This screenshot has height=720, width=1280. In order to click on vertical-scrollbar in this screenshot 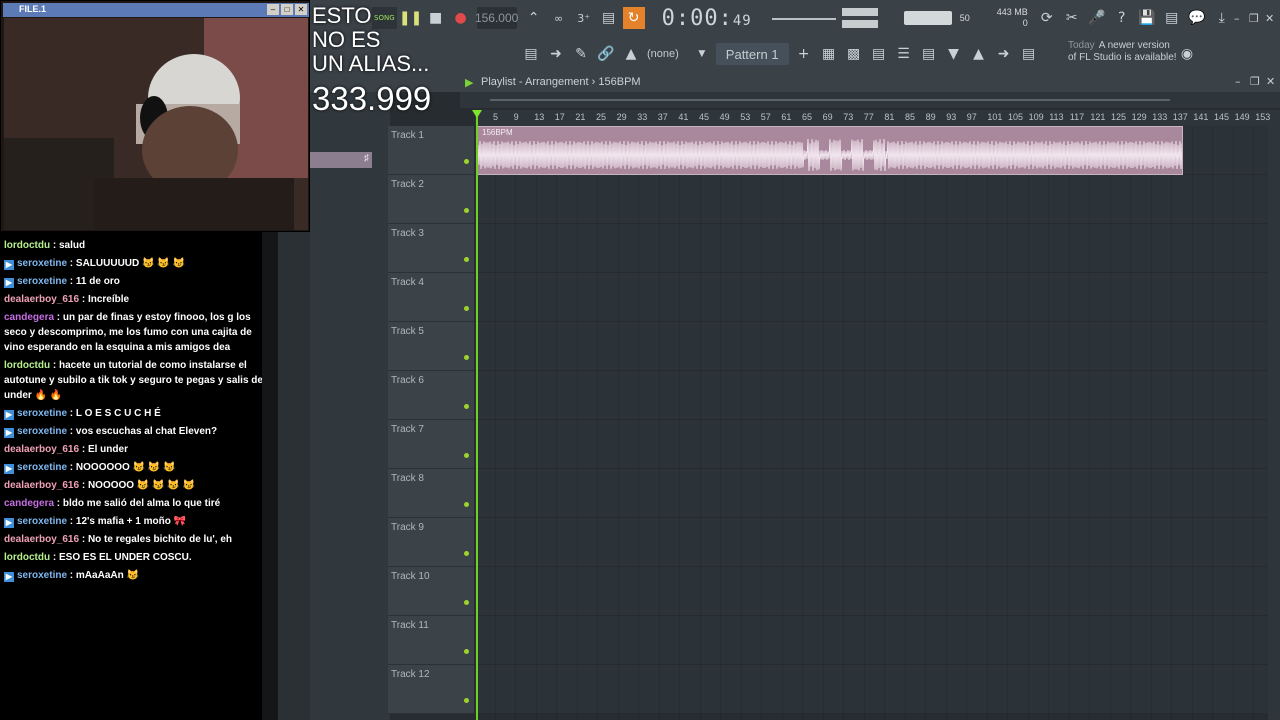, I will do `click(1274, 423)`.